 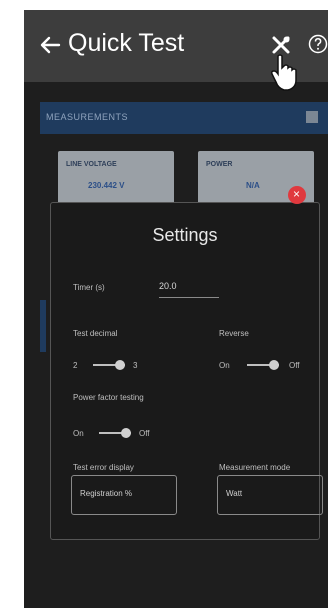 I want to click on tile-value: 230.442 V, so click(x=106, y=185).